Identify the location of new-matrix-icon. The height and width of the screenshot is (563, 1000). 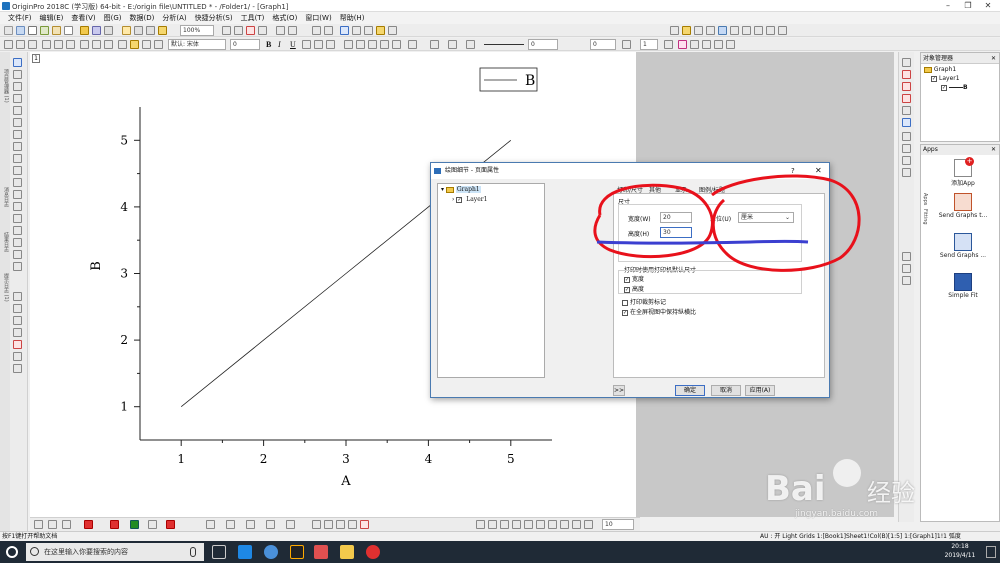
(44, 30).